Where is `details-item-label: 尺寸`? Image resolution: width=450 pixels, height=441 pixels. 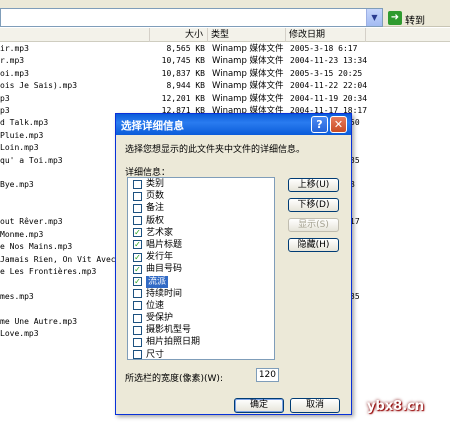
details-item-label: 尺寸 is located at coordinates (155, 354).